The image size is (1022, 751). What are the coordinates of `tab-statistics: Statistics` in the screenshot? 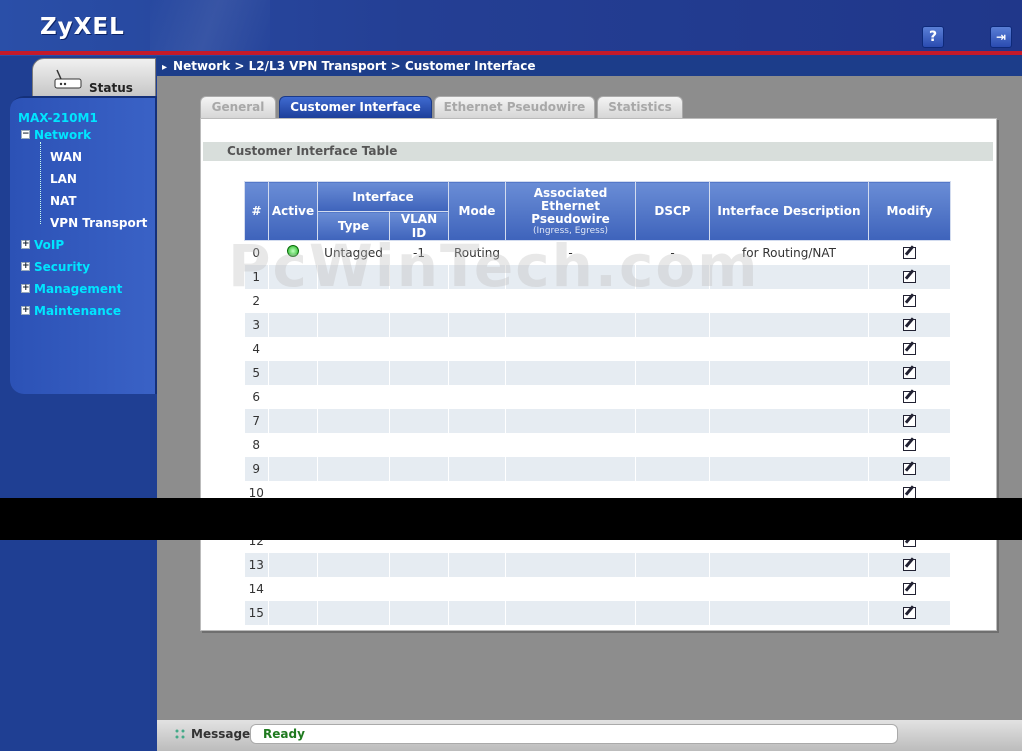 It's located at (640, 107).